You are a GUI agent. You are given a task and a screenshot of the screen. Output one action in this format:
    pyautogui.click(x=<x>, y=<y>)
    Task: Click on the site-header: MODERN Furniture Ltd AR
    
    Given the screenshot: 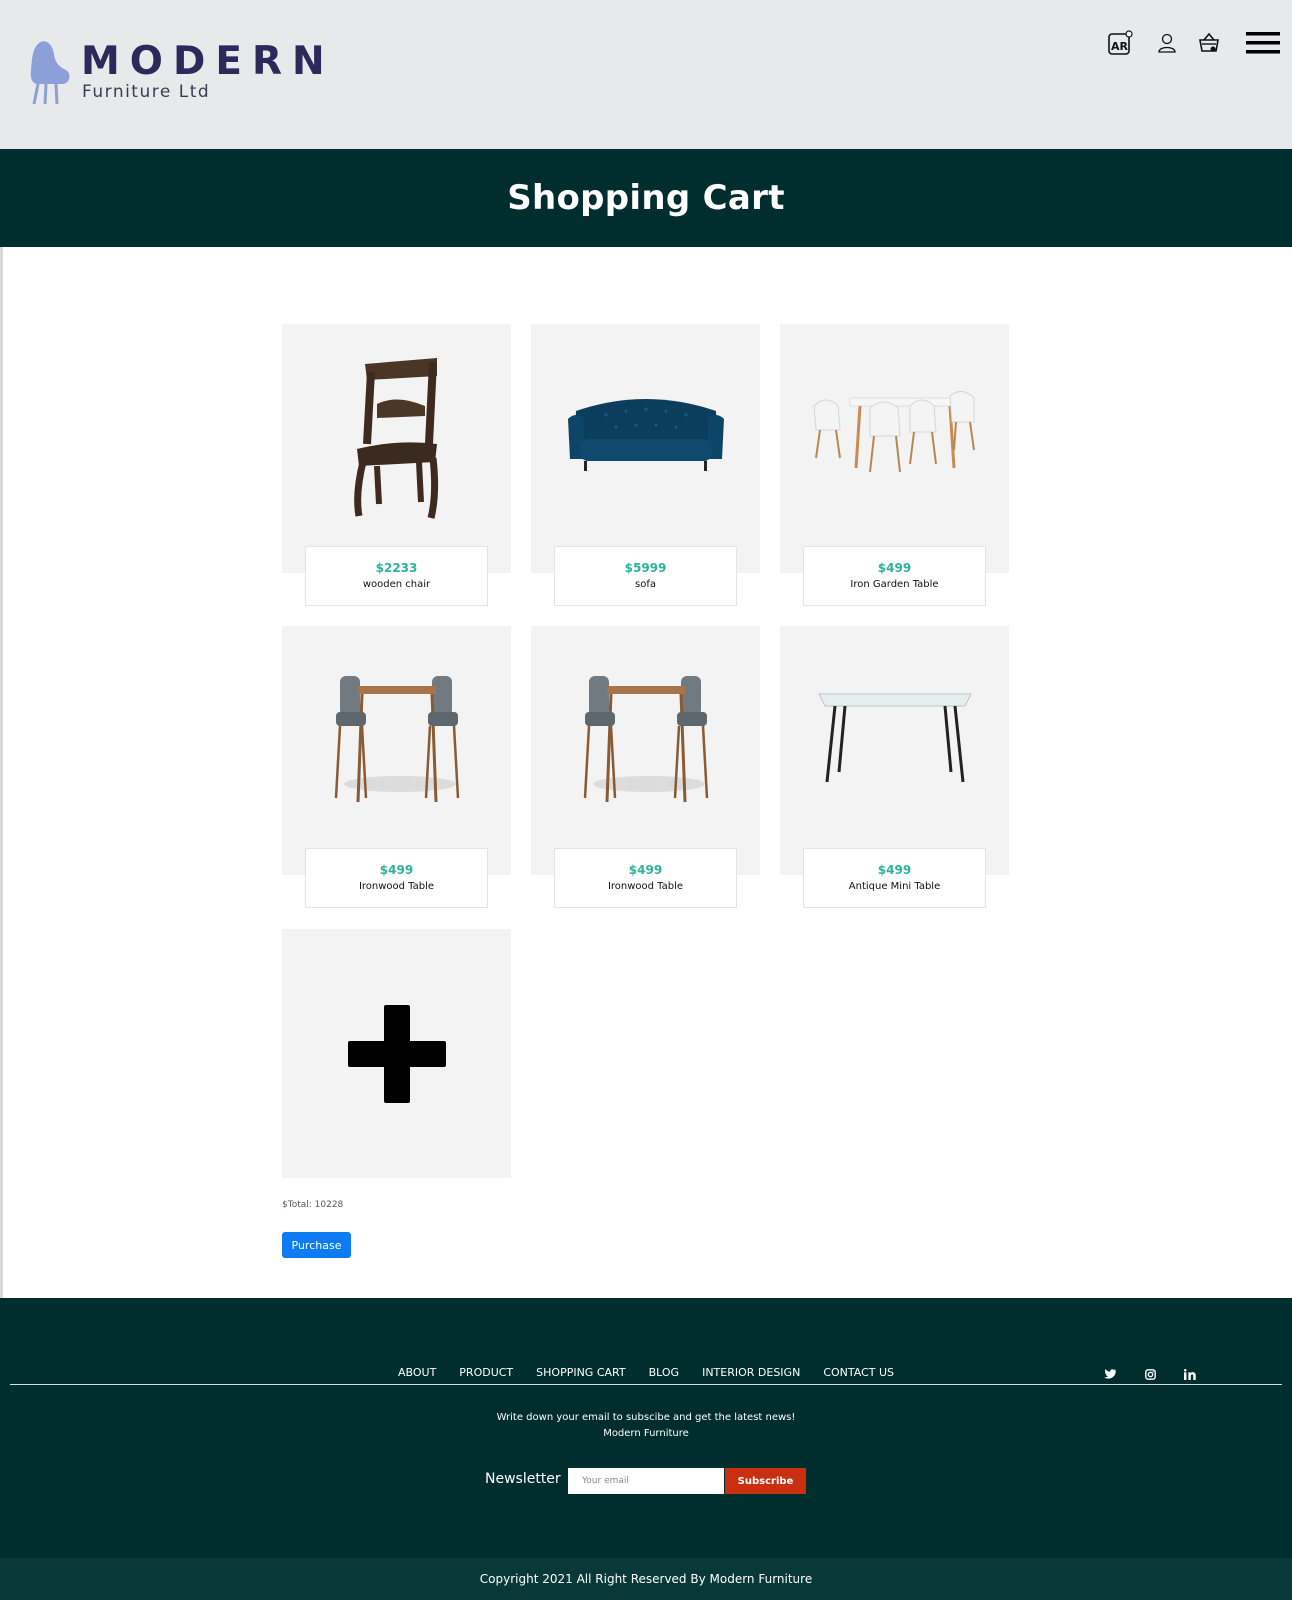 What is the action you would take?
    pyautogui.click(x=646, y=74)
    